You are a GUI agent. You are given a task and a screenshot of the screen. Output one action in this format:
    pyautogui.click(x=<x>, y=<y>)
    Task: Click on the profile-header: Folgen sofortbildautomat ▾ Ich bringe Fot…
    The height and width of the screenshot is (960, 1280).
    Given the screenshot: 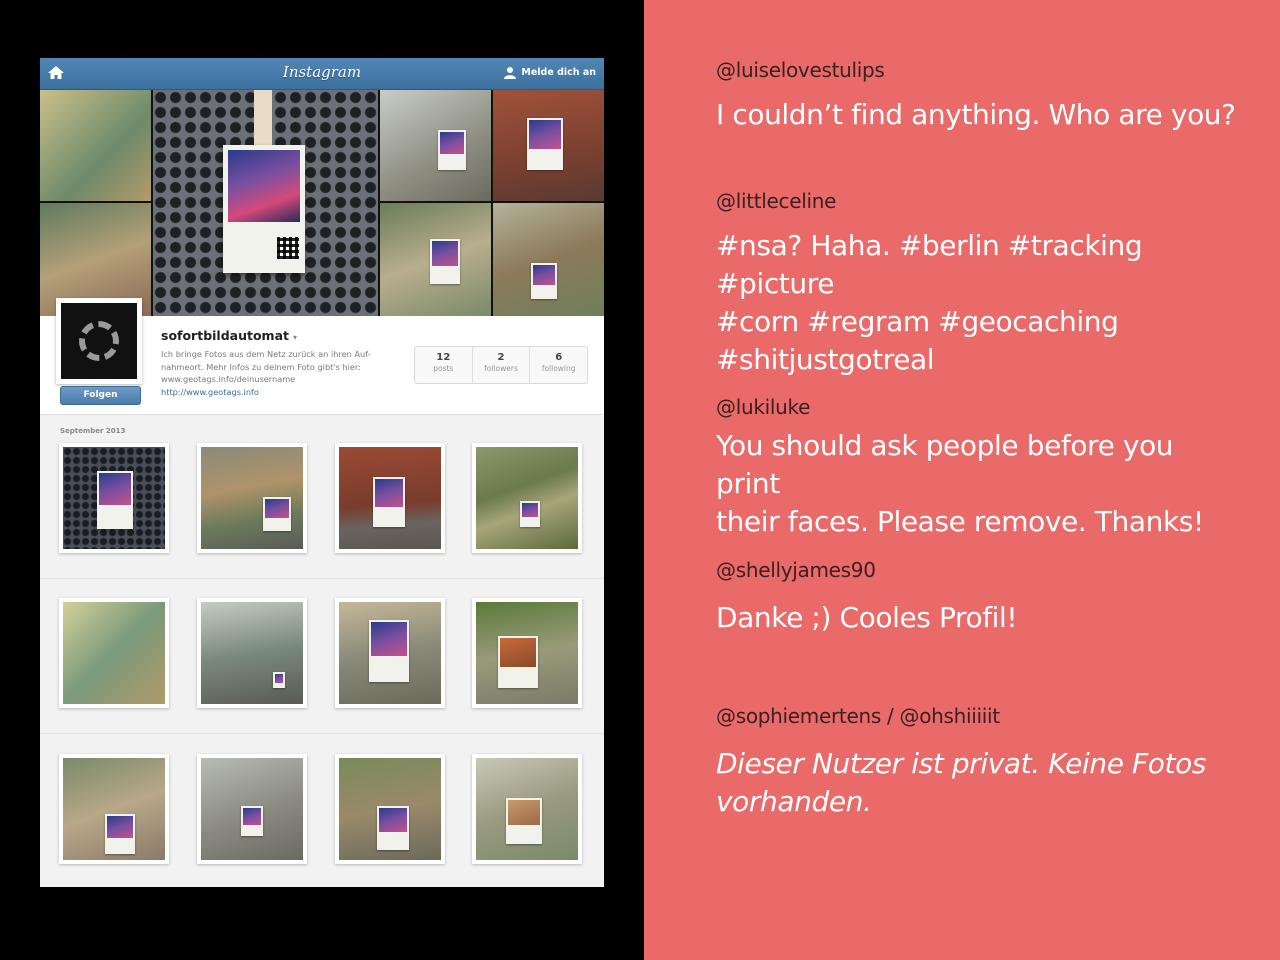 What is the action you would take?
    pyautogui.click(x=322, y=356)
    